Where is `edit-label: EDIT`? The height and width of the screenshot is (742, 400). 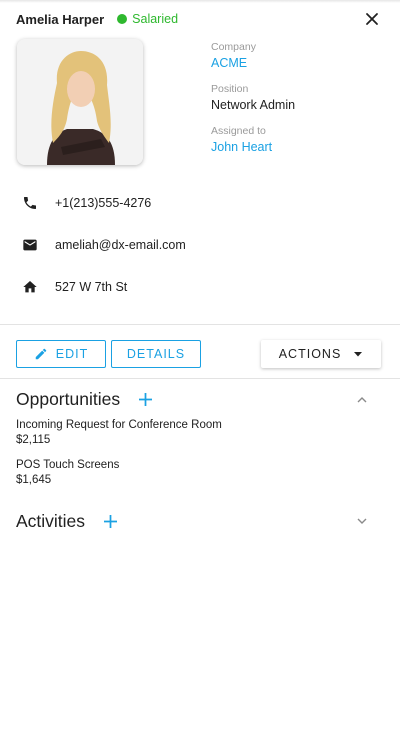
edit-label: EDIT is located at coordinates (72, 354).